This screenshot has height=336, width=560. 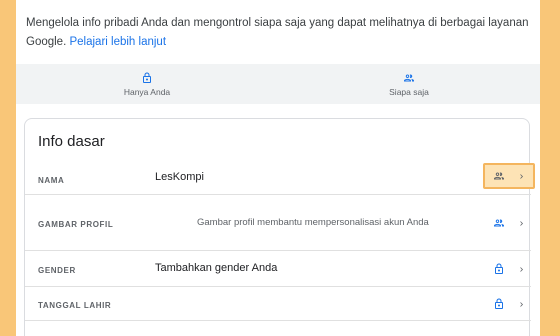 I want to click on row-name-actions, so click(x=509, y=176).